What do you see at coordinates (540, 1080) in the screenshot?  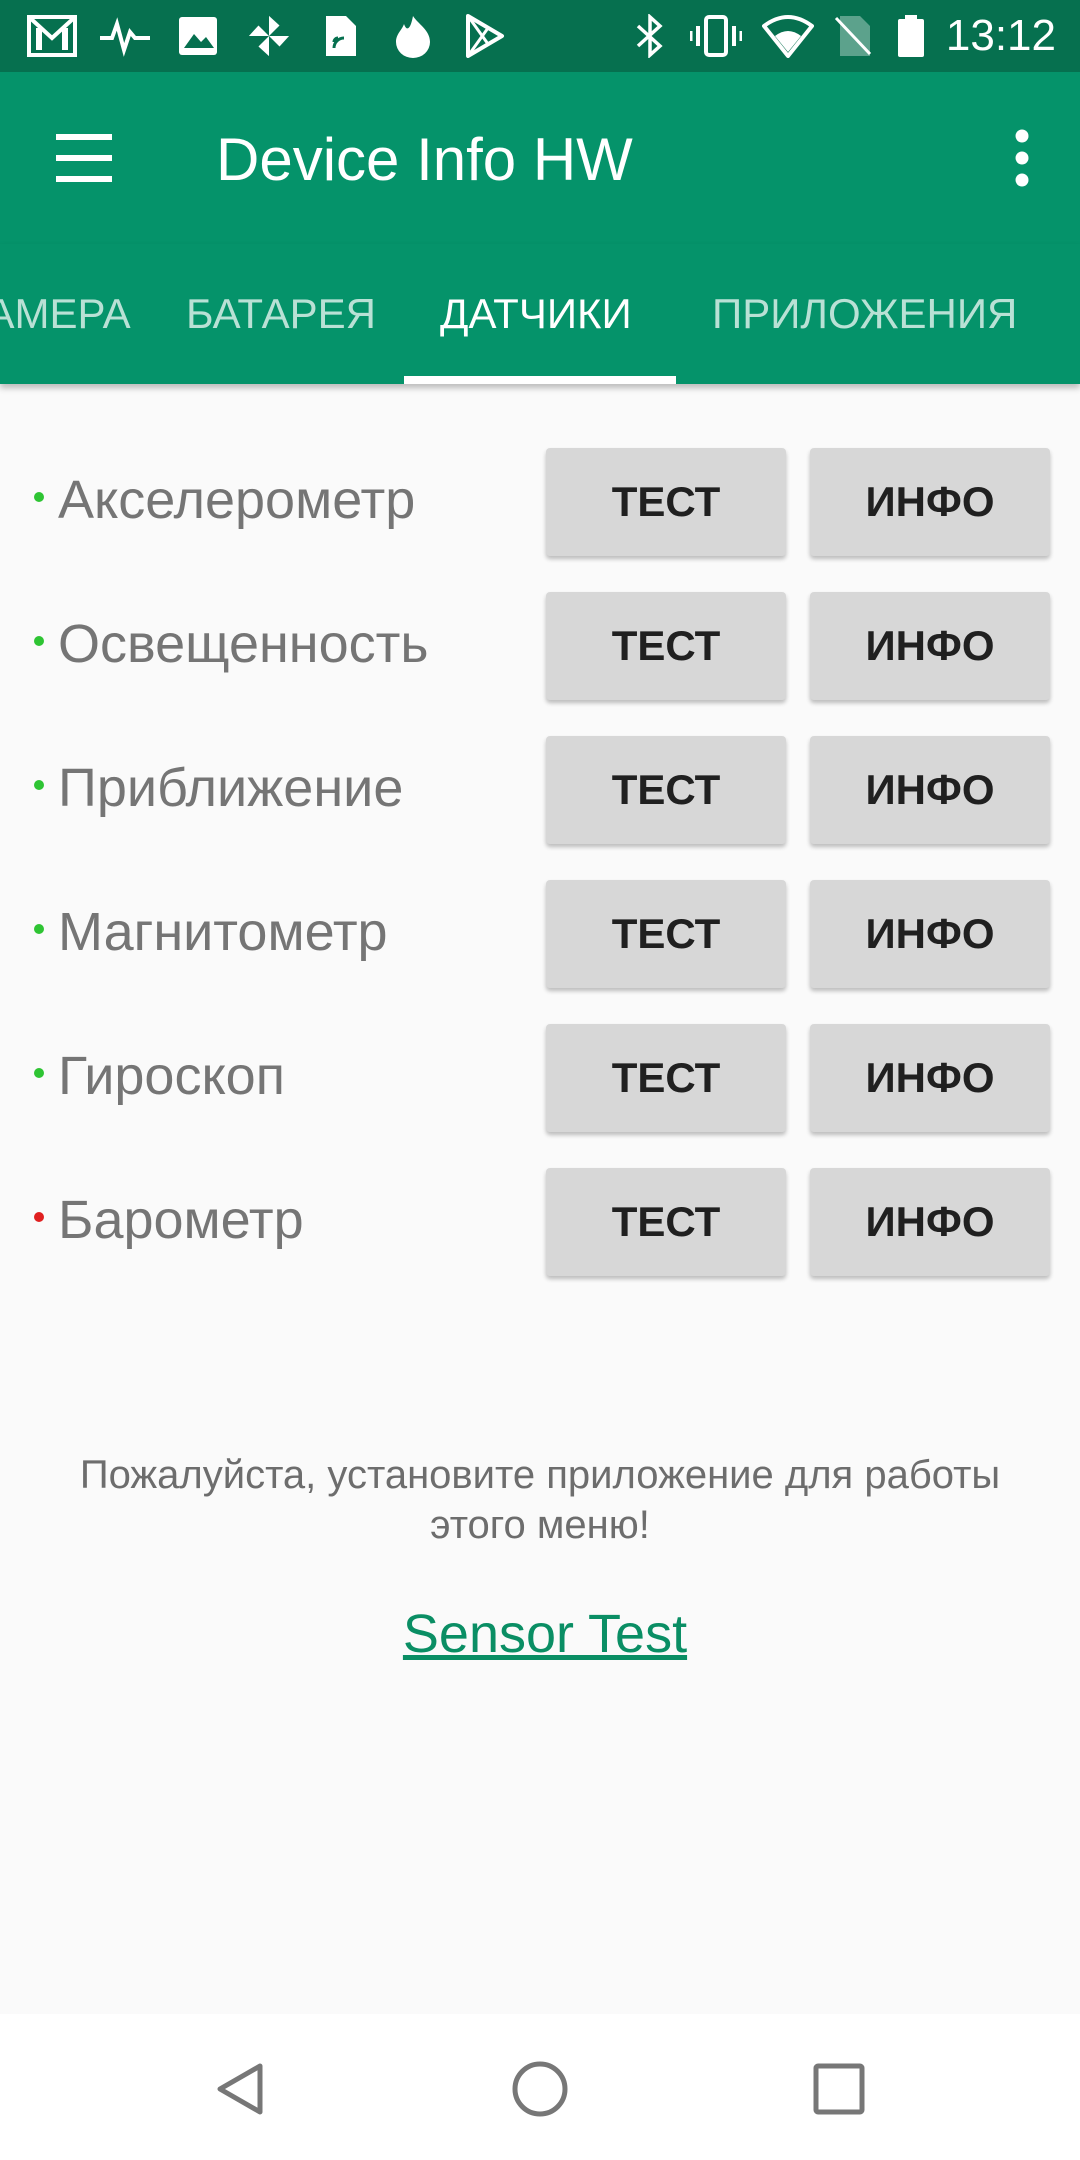 I see `sensor-row-gyroscope: Гироскоп ТЕСТ ИНФО` at bounding box center [540, 1080].